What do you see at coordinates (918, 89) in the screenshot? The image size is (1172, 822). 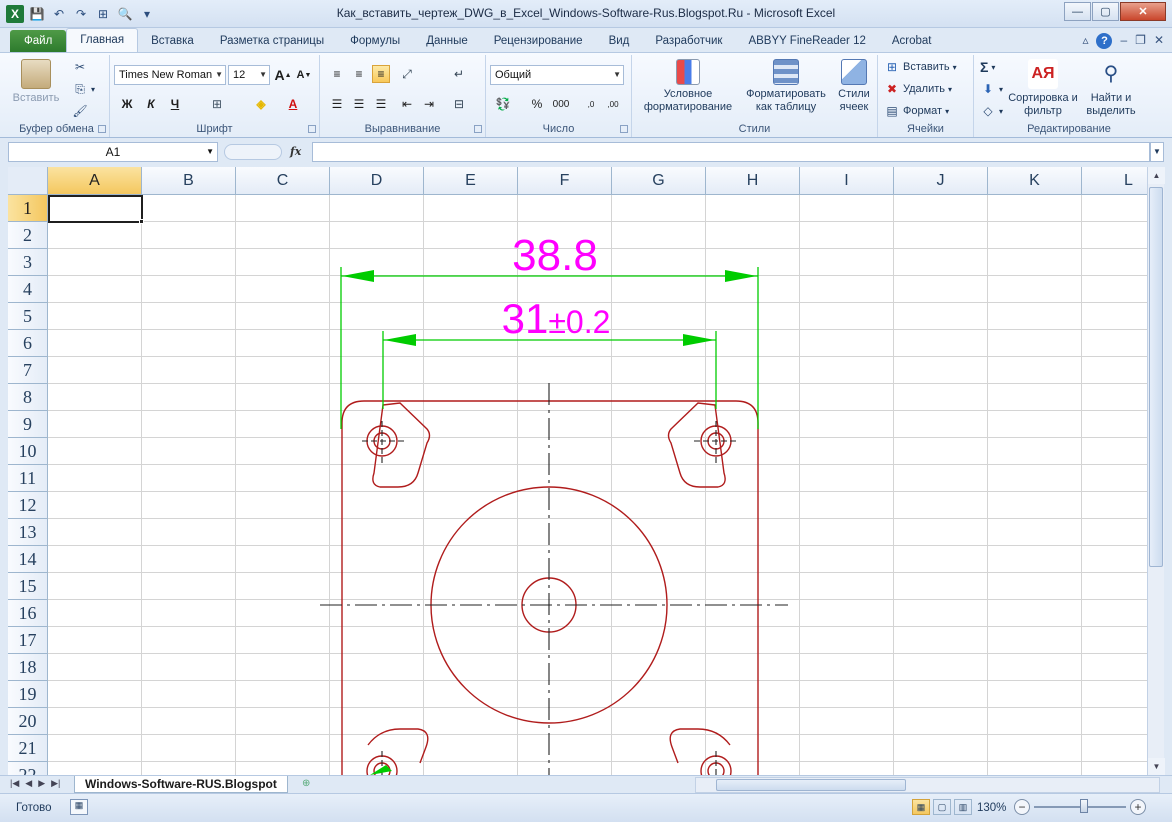 I see `delete-cells-button: ✖ Удалить ▾` at bounding box center [918, 89].